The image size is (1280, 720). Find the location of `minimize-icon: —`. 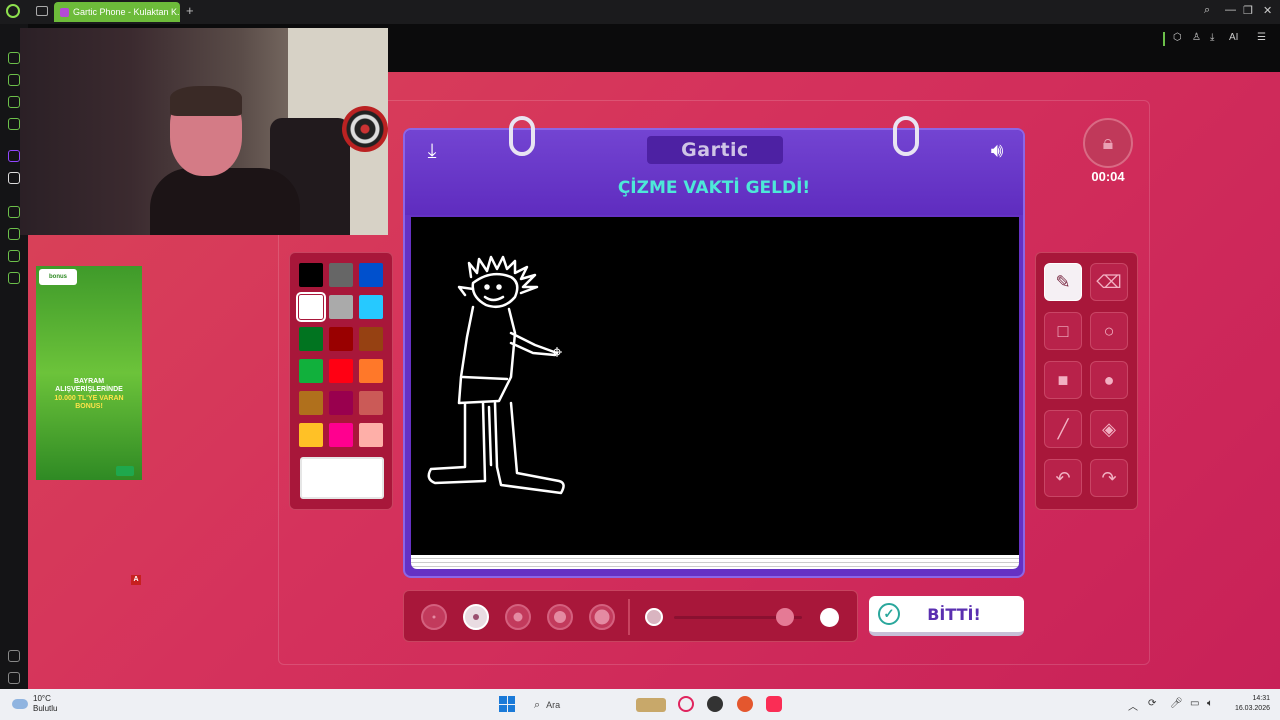

minimize-icon: — is located at coordinates (1230, 10).